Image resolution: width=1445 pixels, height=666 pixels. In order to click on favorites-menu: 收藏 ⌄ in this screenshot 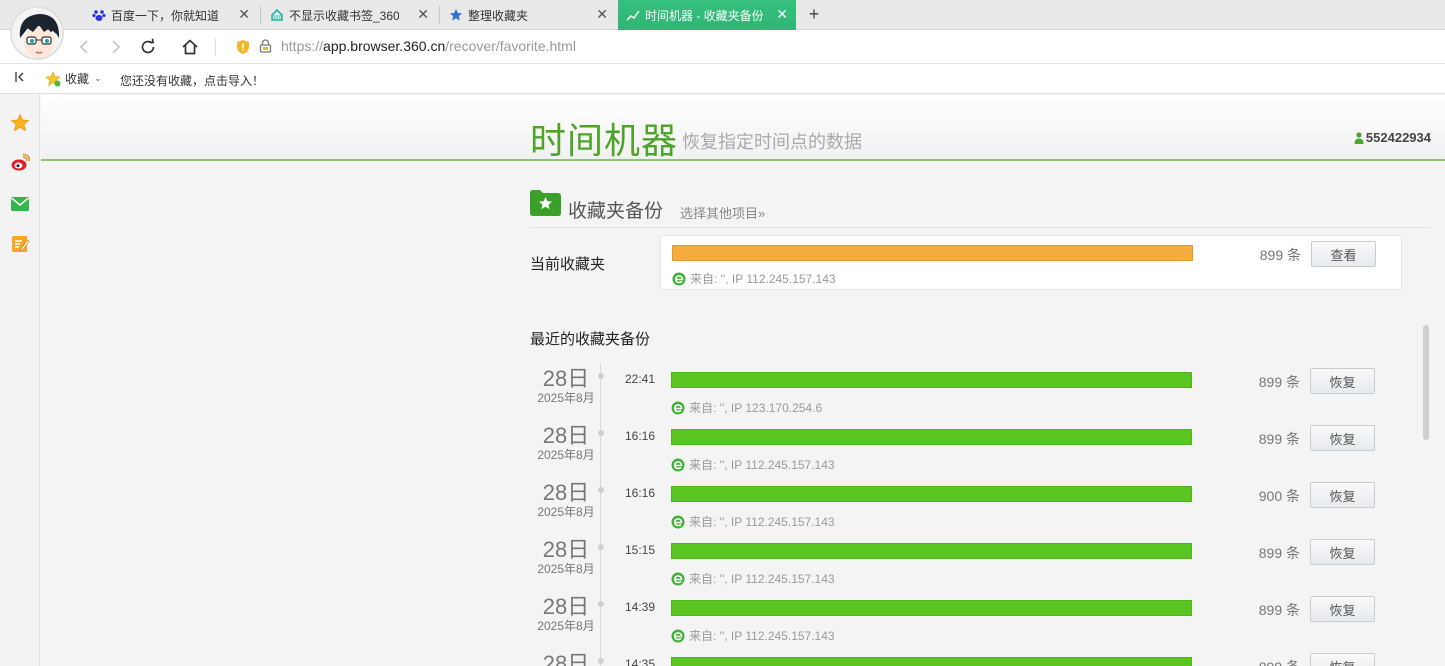, I will do `click(73, 78)`.